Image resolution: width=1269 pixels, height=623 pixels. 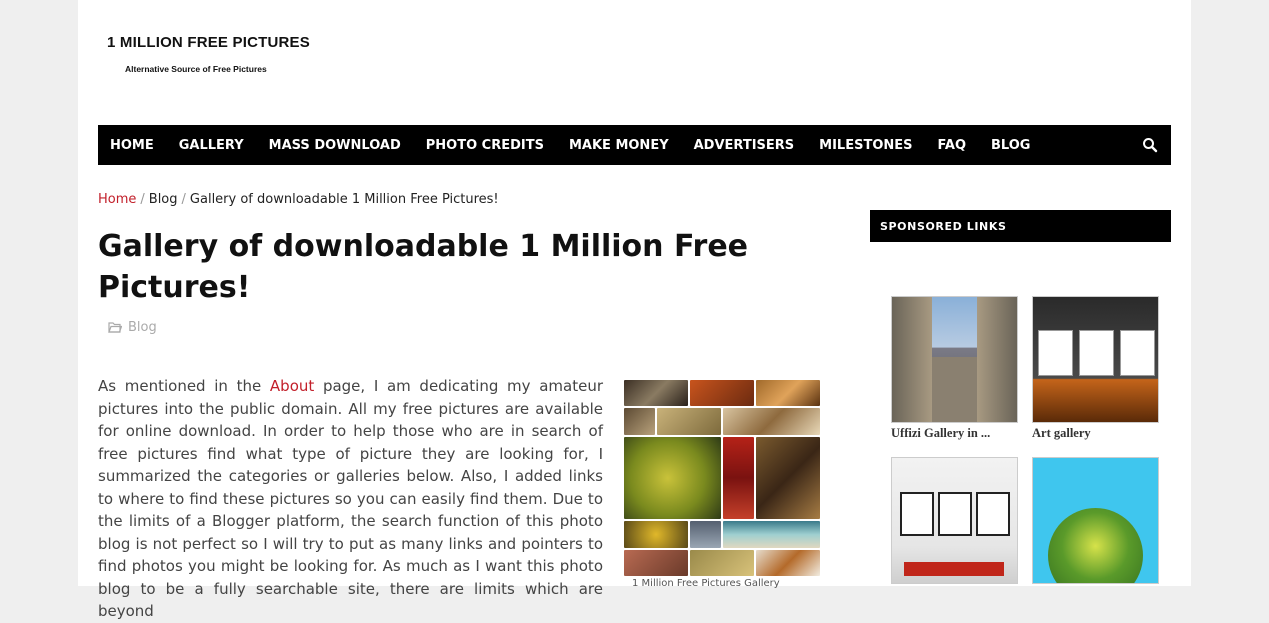 I want to click on building-right, so click(x=997, y=359).